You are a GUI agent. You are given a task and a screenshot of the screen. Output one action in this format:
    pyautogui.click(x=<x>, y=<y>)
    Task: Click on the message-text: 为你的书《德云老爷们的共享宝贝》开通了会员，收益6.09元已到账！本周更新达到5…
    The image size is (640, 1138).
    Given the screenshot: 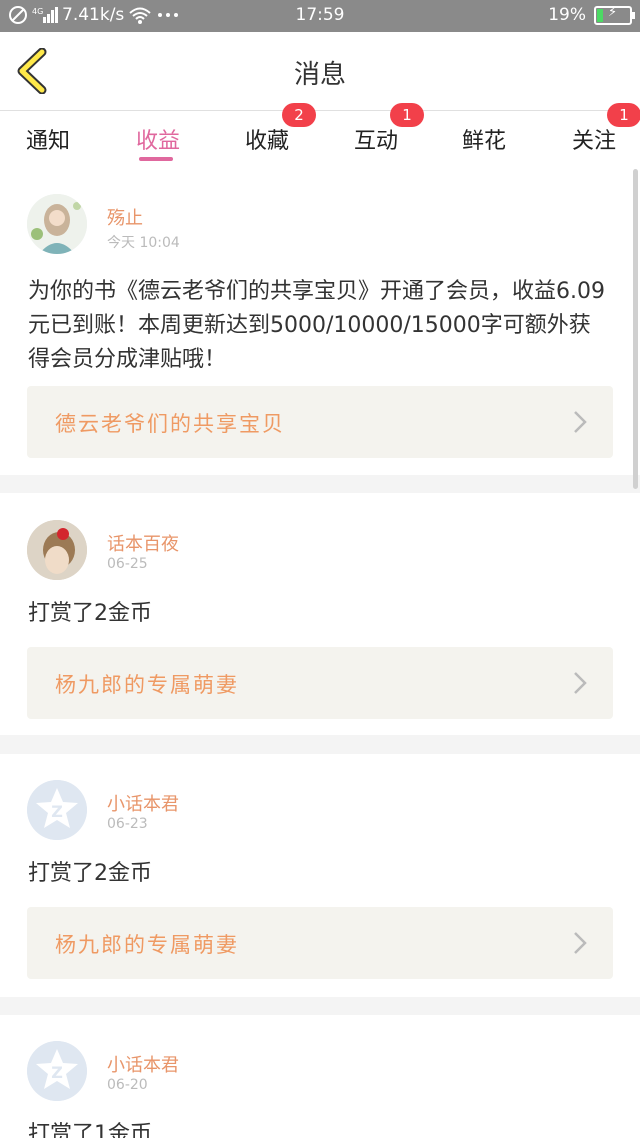 What is the action you would take?
    pyautogui.click(x=316, y=325)
    